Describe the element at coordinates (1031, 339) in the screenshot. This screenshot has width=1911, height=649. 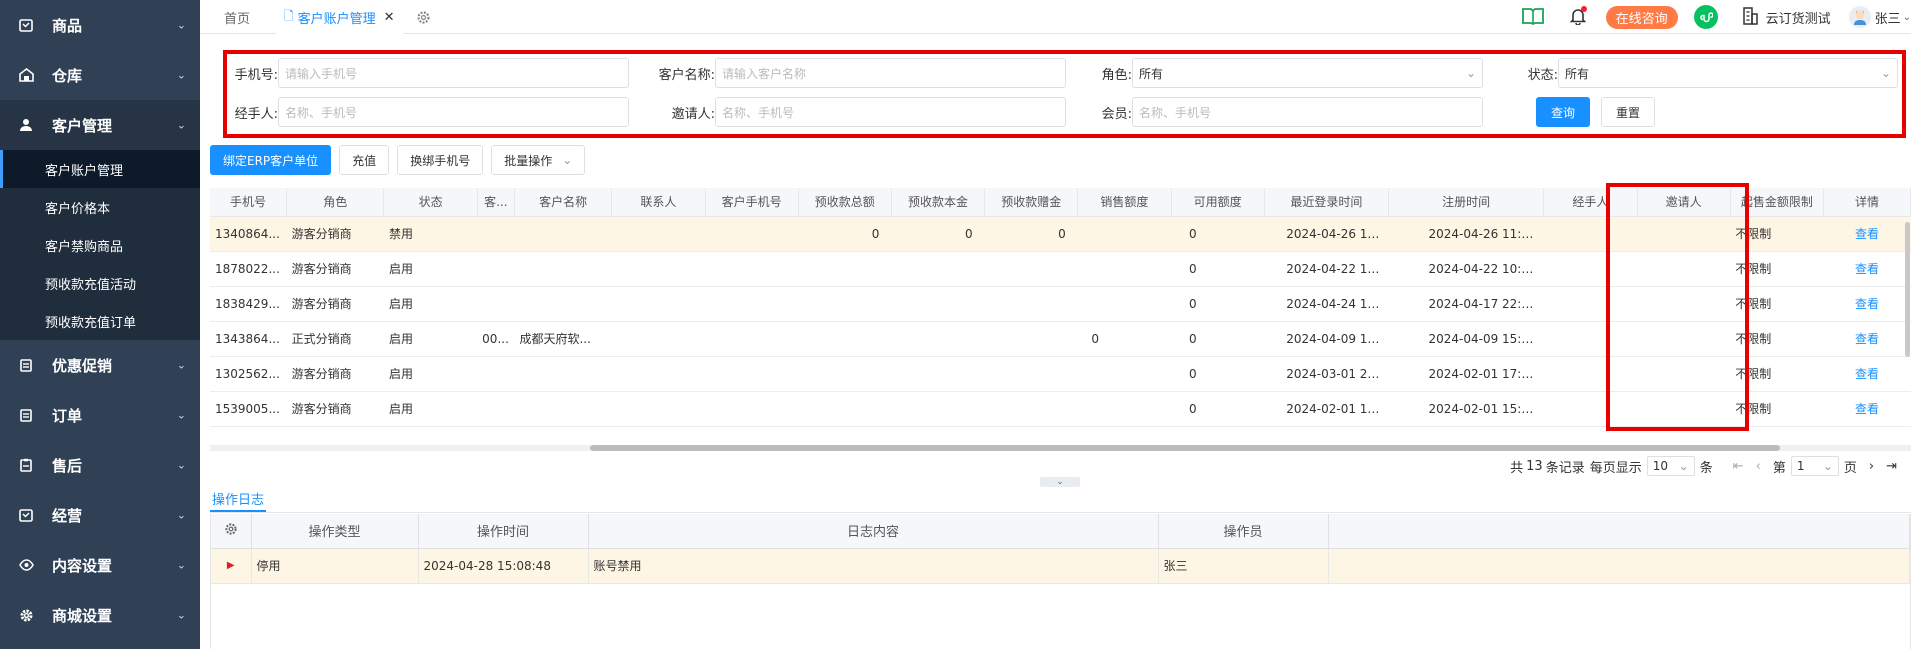
I see `cell-gift` at that location.